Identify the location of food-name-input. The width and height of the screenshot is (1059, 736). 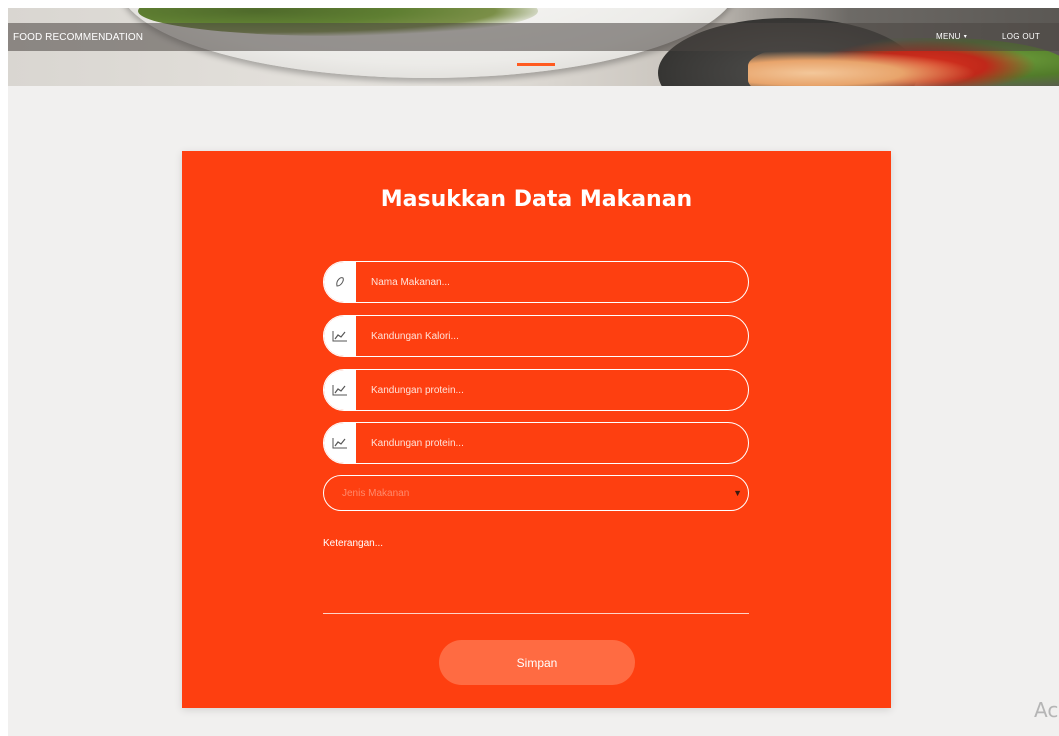
(552, 282).